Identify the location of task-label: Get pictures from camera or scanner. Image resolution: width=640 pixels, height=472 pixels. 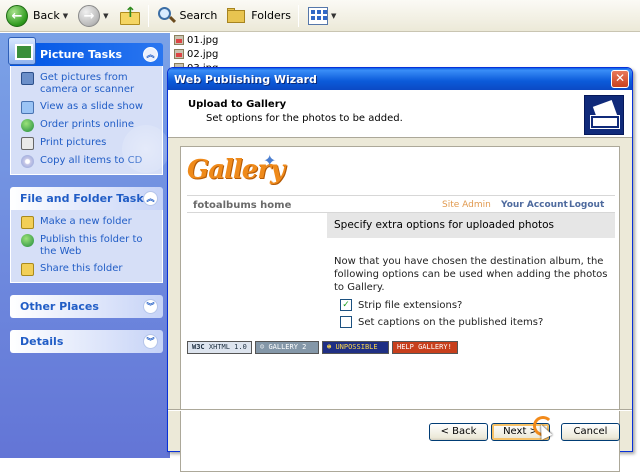
(98, 84).